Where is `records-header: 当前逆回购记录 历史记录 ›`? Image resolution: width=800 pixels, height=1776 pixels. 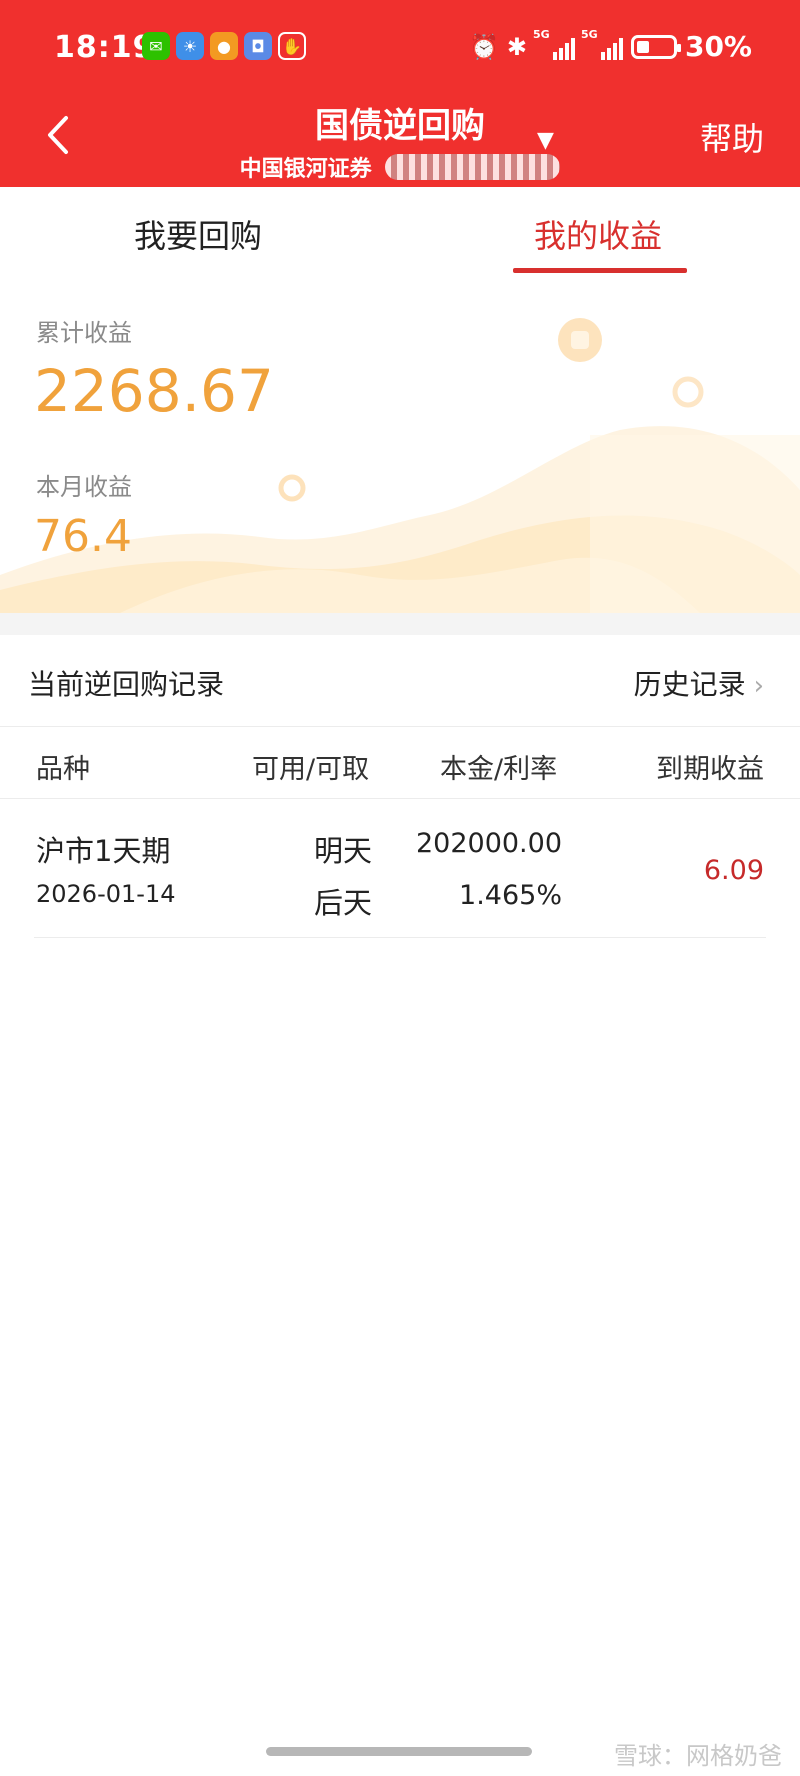 records-header: 当前逆回购记录 历史记录 › is located at coordinates (400, 681).